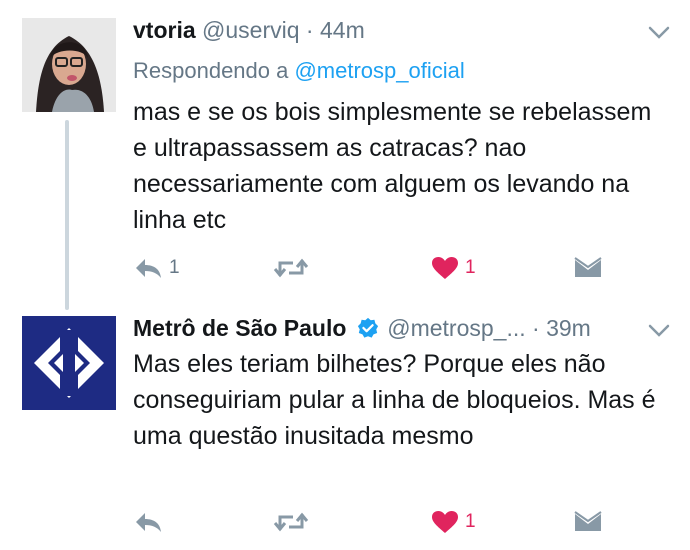 This screenshot has height=550, width=690. I want to click on tweet-header: vtoria @userviq · 44m, so click(249, 30).